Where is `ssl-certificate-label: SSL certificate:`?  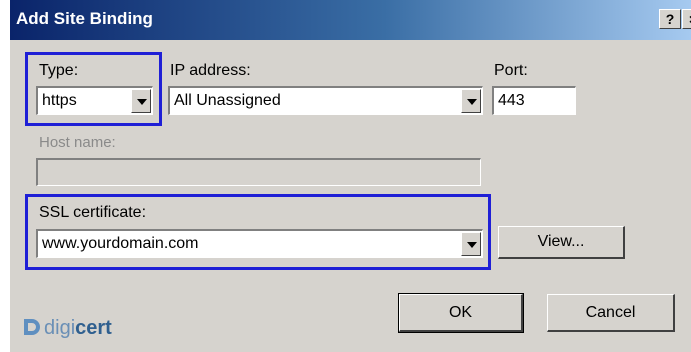 ssl-certificate-label: SSL certificate: is located at coordinates (93, 212).